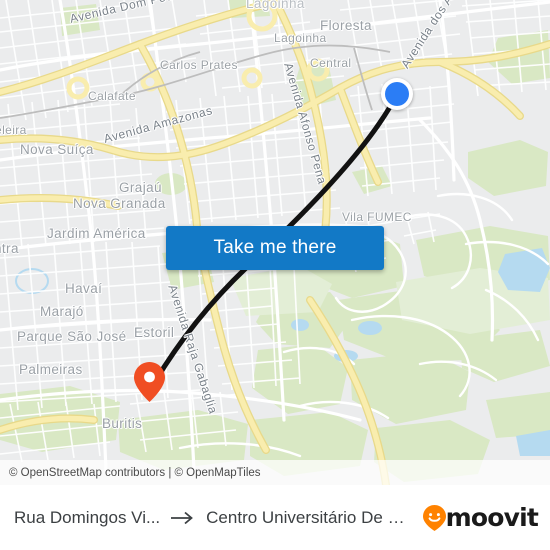  Describe the element at coordinates (183, 518) in the screenshot. I see `route-arrow-icon` at that location.